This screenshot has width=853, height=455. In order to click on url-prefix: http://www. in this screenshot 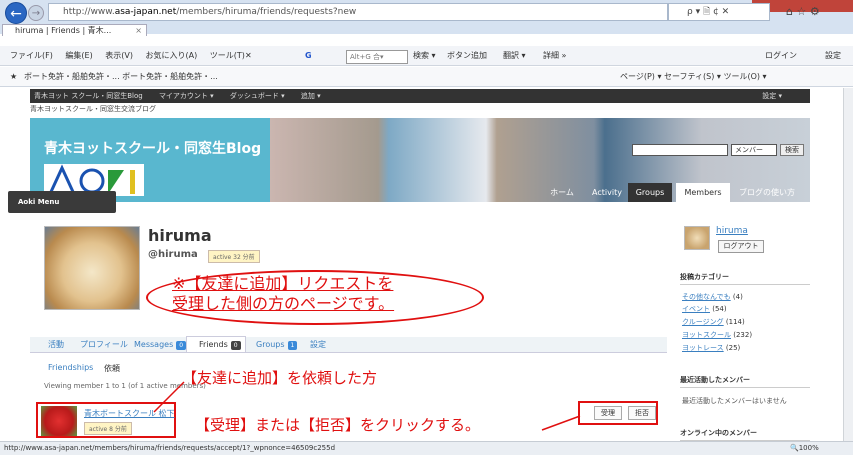, I will do `click(89, 12)`.